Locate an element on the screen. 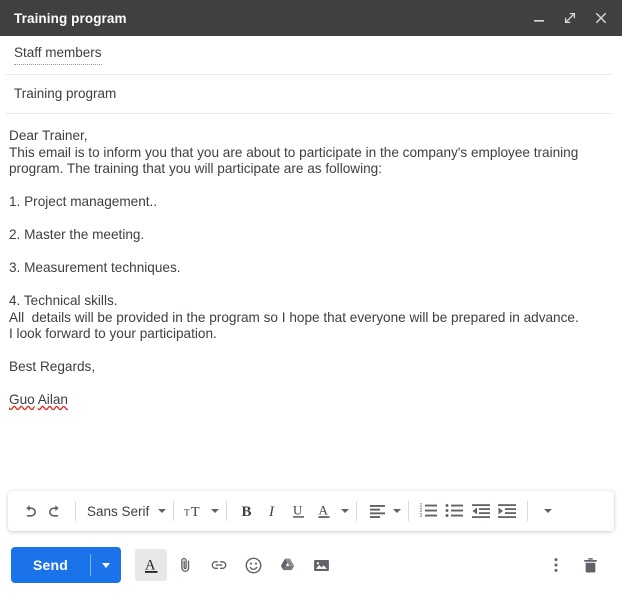  compose-header: Training program is located at coordinates (311, 18).